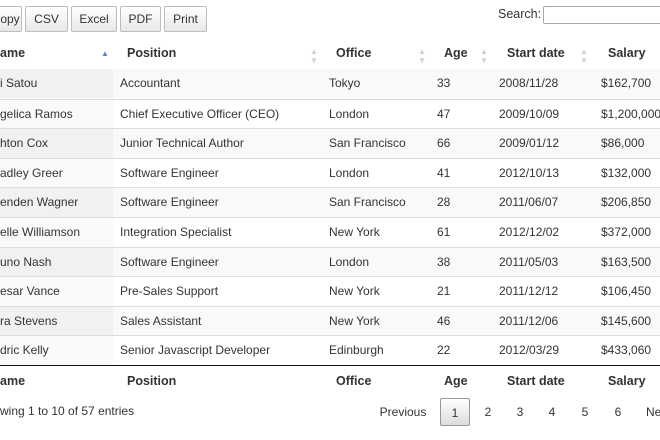 The height and width of the screenshot is (440, 660). What do you see at coordinates (94, 19) in the screenshot?
I see `excel-button: Excel` at bounding box center [94, 19].